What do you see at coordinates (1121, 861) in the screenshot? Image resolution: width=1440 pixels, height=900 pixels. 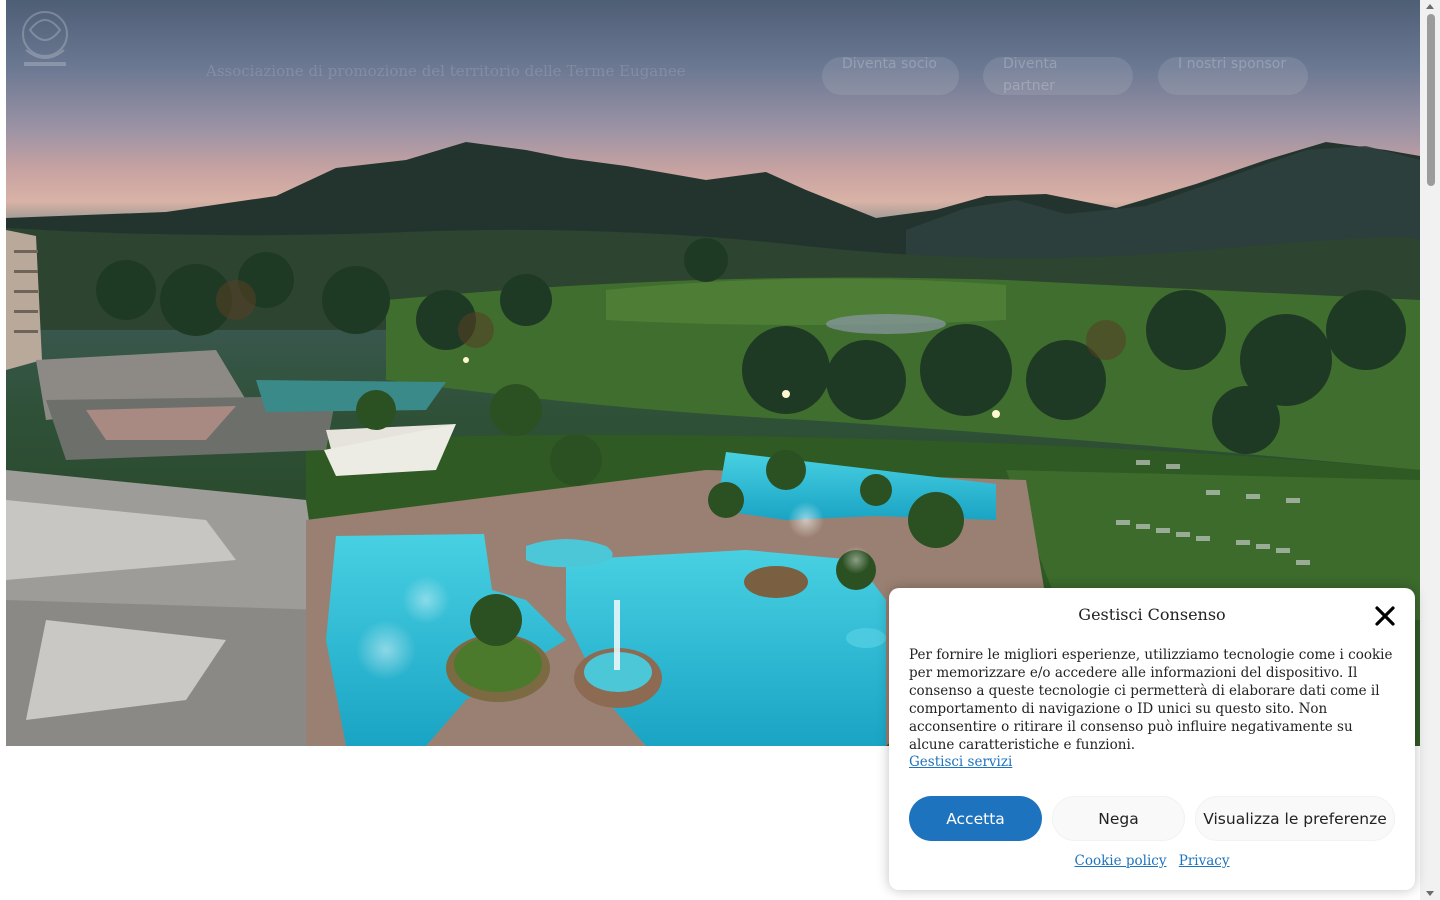 I see `cookie-policy-link: Cookie policy` at bounding box center [1121, 861].